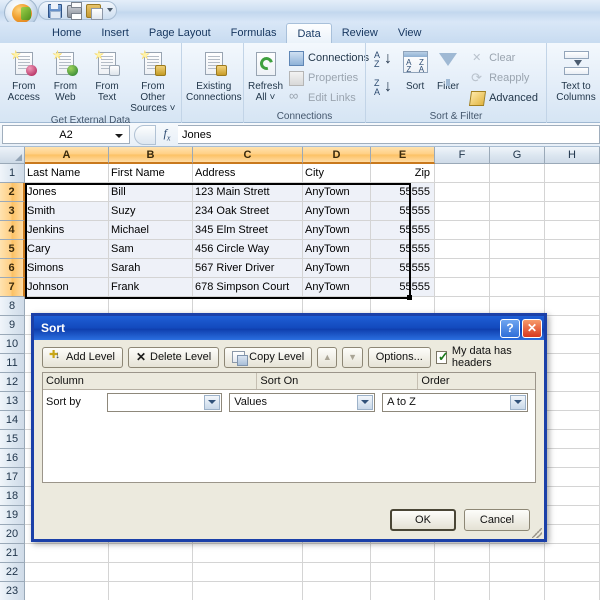 This screenshot has width=600, height=600. Describe the element at coordinates (517, 287) in the screenshot. I see `cell-G7` at that location.